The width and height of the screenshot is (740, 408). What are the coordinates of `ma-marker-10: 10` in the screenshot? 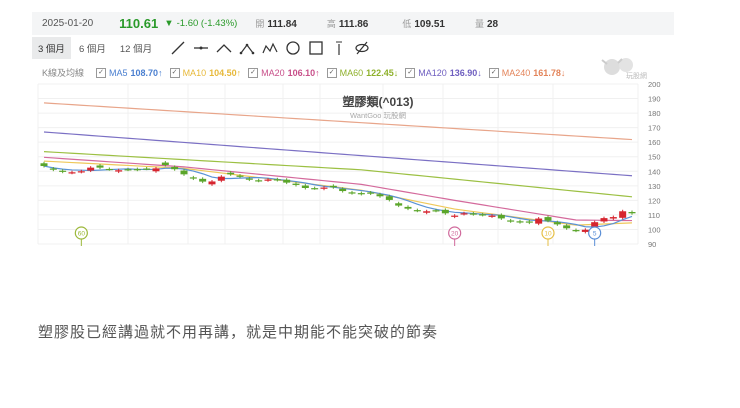 It's located at (548, 236).